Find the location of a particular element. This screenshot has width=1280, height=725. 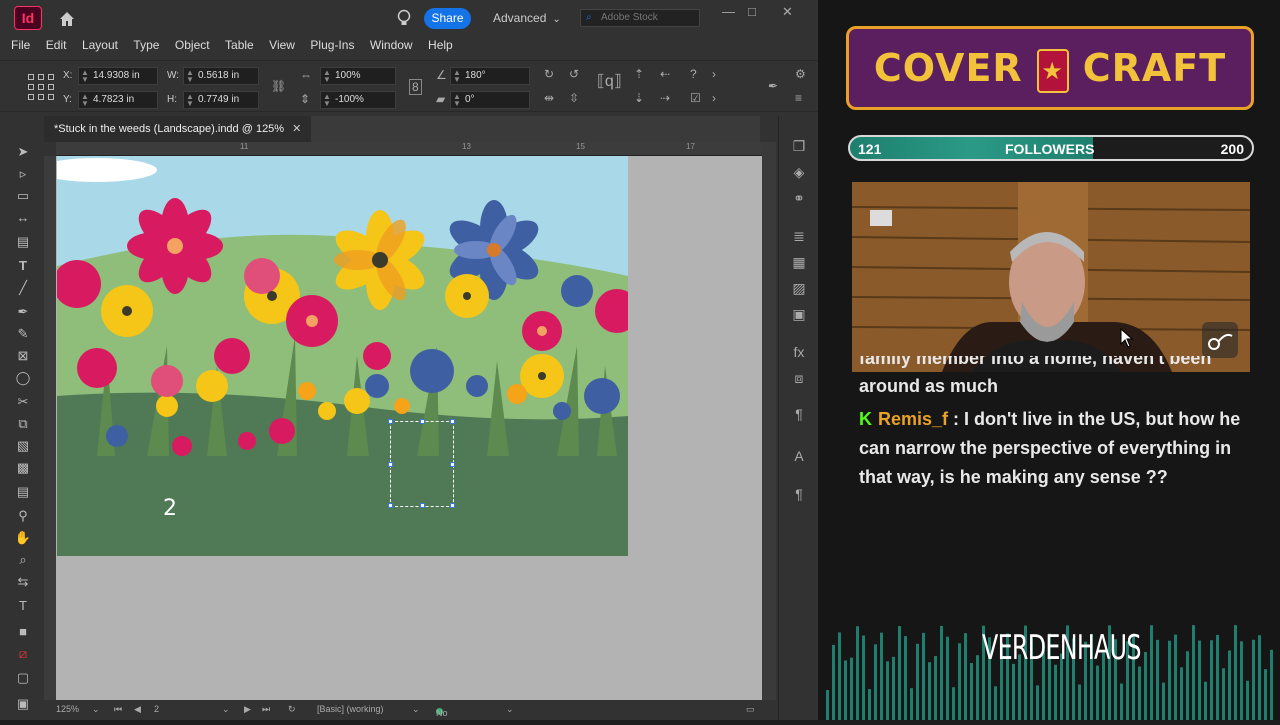

gradient-panel-icon: ▨ is located at coordinates (799, 288).